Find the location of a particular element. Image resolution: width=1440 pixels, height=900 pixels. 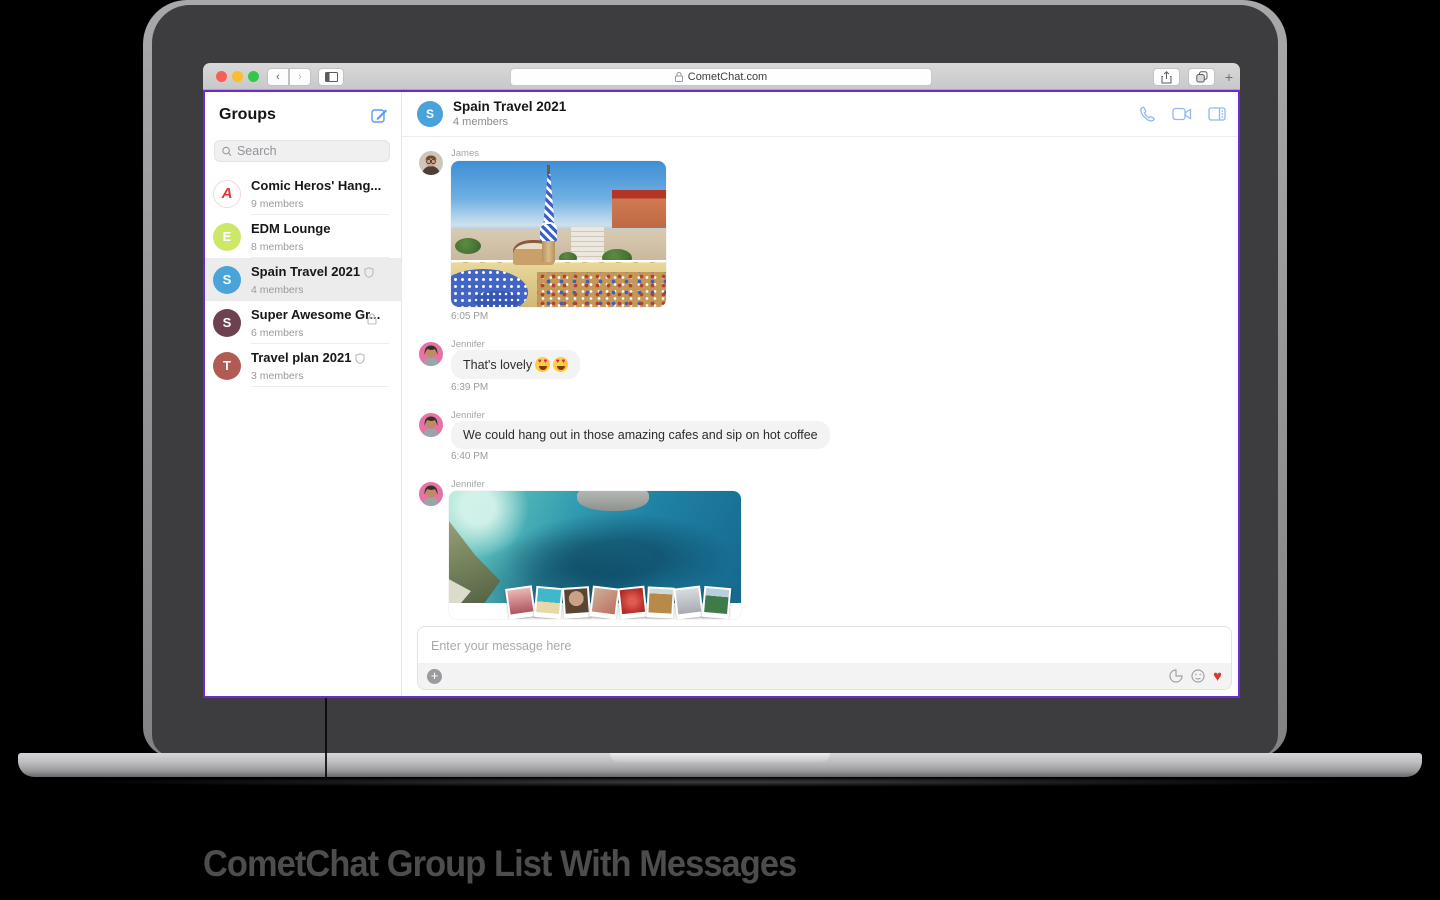

group-members: 4 members is located at coordinates (277, 289).